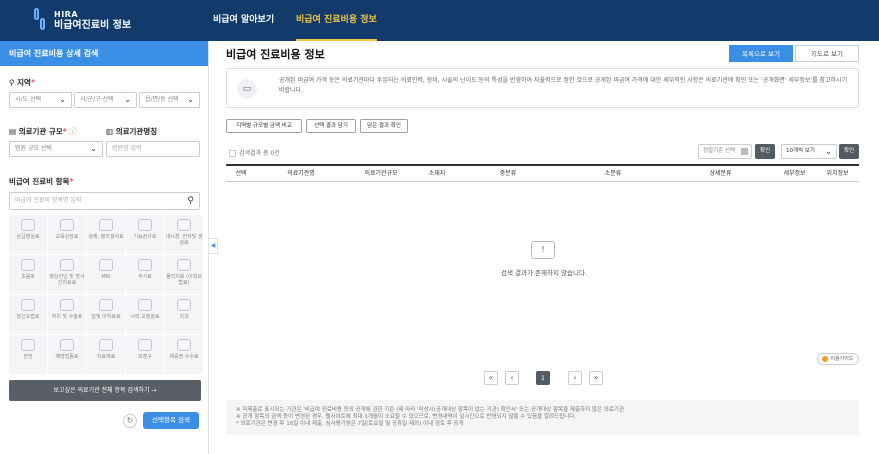 Image resolution: width=879 pixels, height=454 pixels. What do you see at coordinates (439, 20) in the screenshot?
I see `top-header: HIRA 비급여진료비 정보 비급여 알아보기 비급여 진료비용 정보` at bounding box center [439, 20].